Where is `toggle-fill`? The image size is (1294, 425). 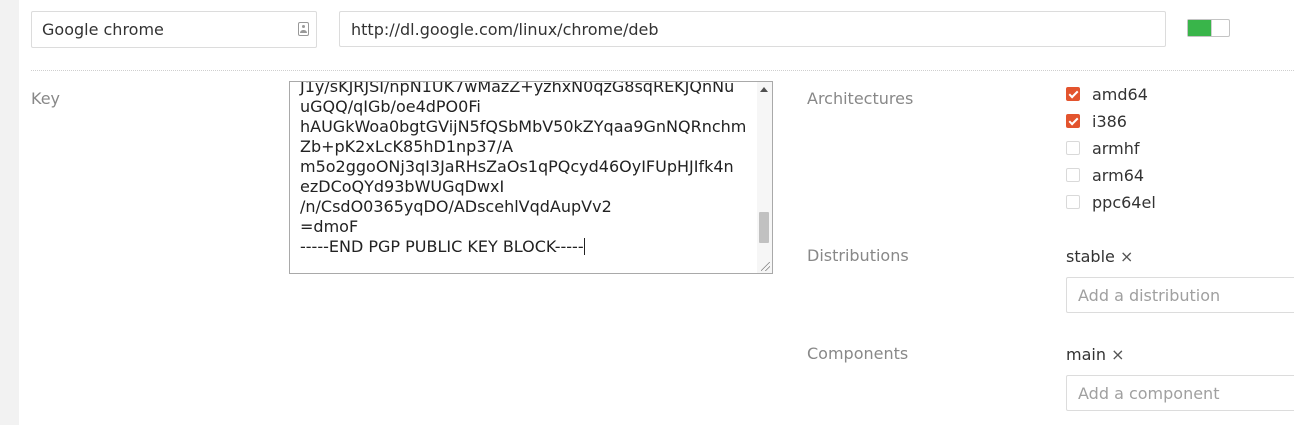 toggle-fill is located at coordinates (1199, 28).